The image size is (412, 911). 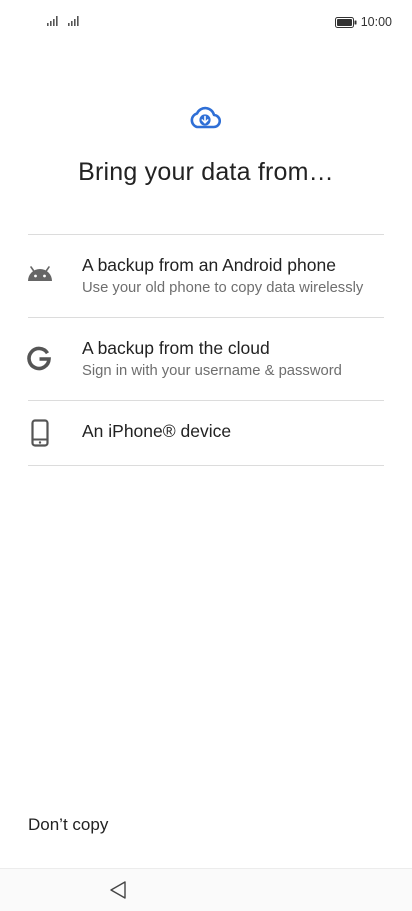 What do you see at coordinates (40, 273) in the screenshot?
I see `android-icon` at bounding box center [40, 273].